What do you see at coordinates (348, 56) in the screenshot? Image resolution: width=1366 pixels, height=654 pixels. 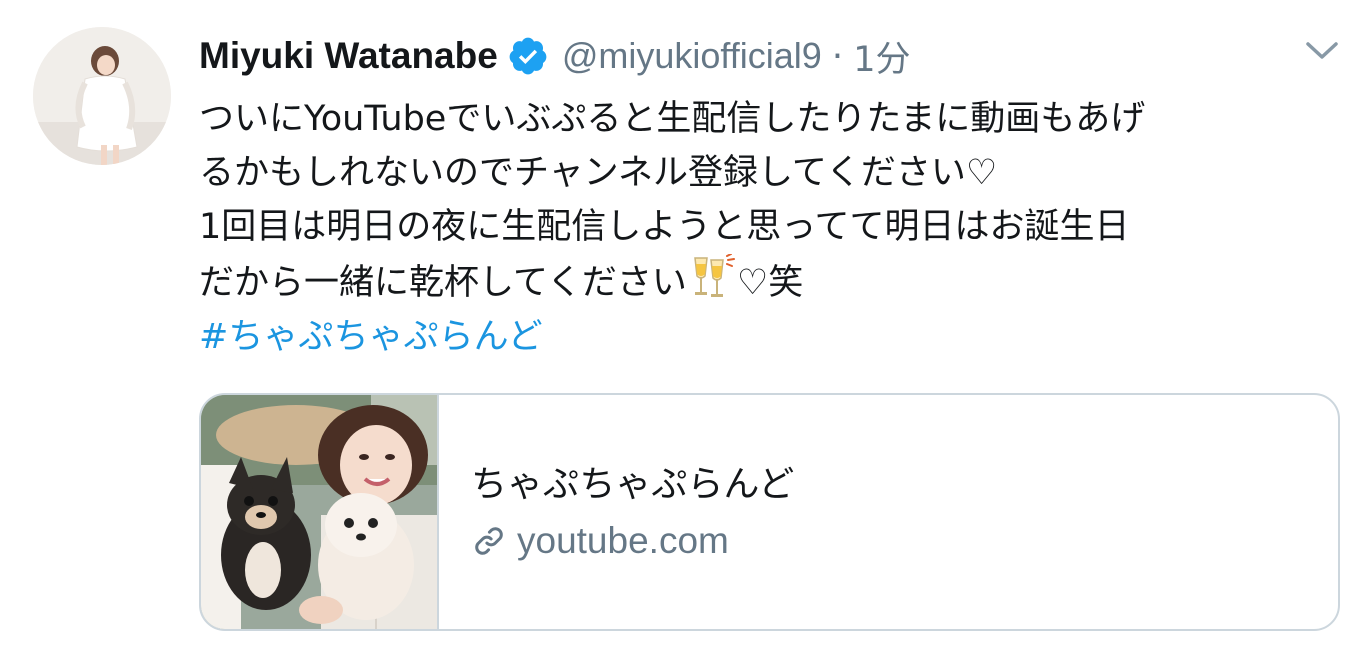 I see `display-name: Miyuki Watanabe` at bounding box center [348, 56].